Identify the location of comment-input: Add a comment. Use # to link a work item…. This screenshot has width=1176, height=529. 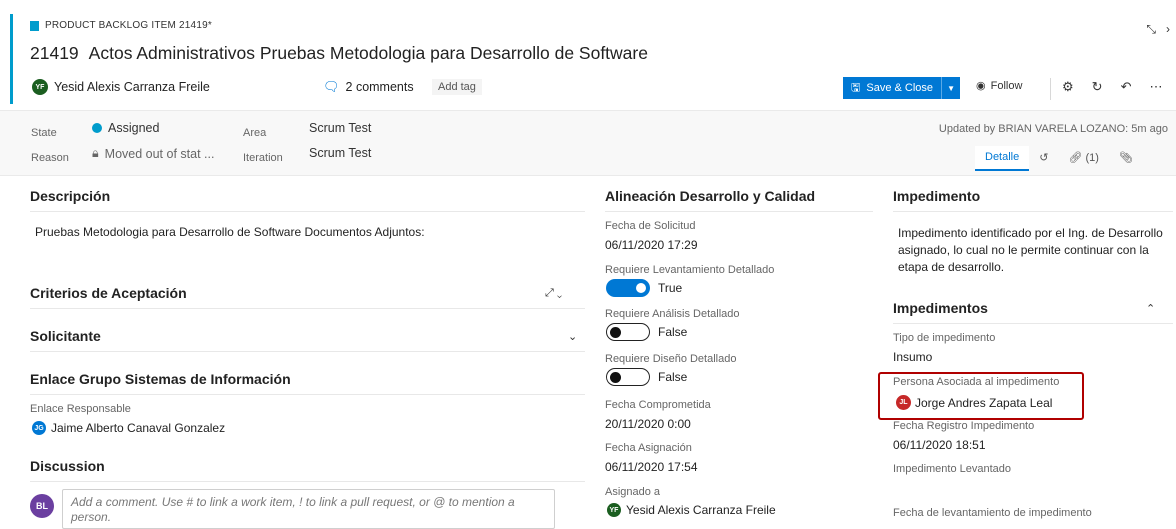
(308, 509).